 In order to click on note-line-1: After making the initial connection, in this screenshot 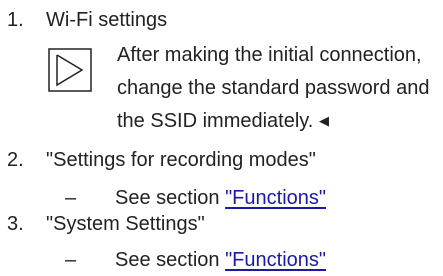, I will do `click(269, 55)`.